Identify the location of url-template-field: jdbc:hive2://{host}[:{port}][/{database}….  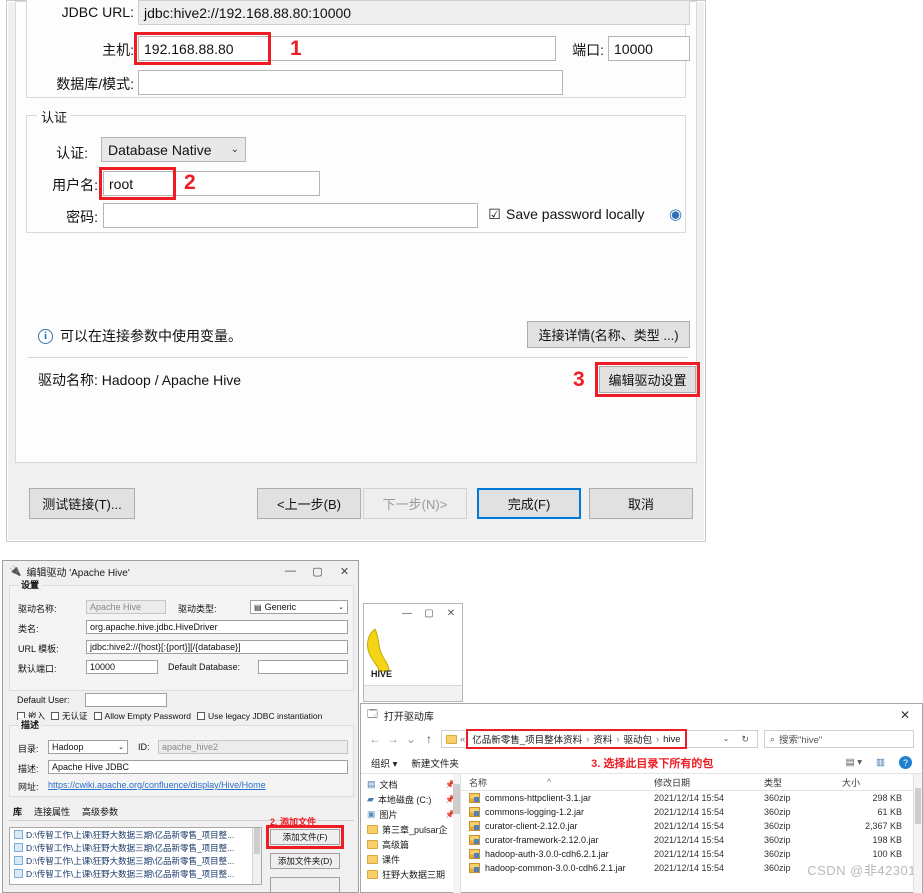
(217, 647).